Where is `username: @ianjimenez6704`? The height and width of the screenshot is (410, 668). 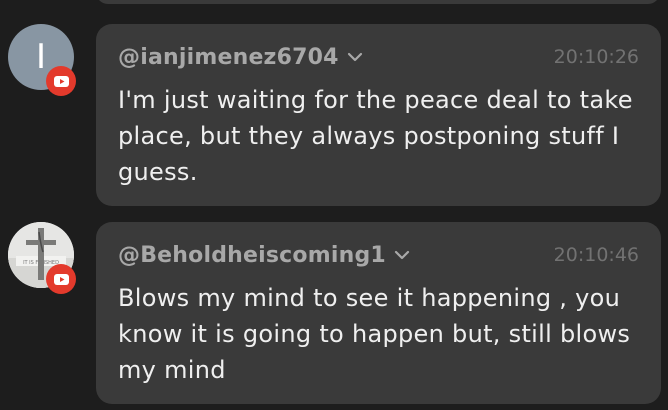
username: @ianjimenez6704 is located at coordinates (228, 57).